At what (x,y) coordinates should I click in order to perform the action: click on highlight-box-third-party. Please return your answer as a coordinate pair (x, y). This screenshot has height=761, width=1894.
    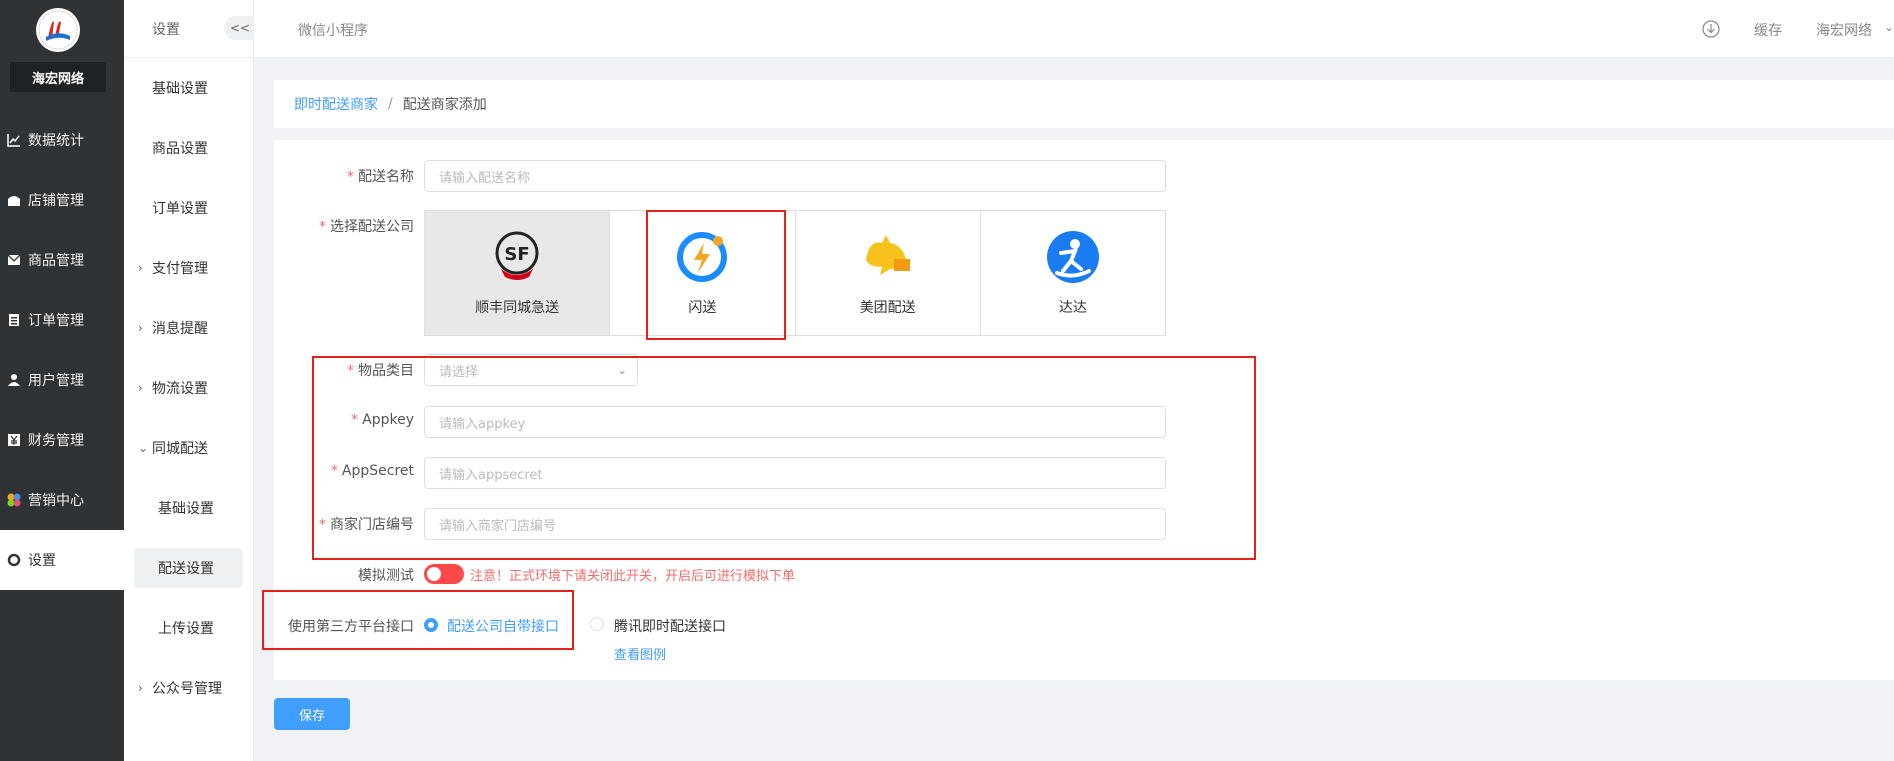
    Looking at the image, I should click on (418, 620).